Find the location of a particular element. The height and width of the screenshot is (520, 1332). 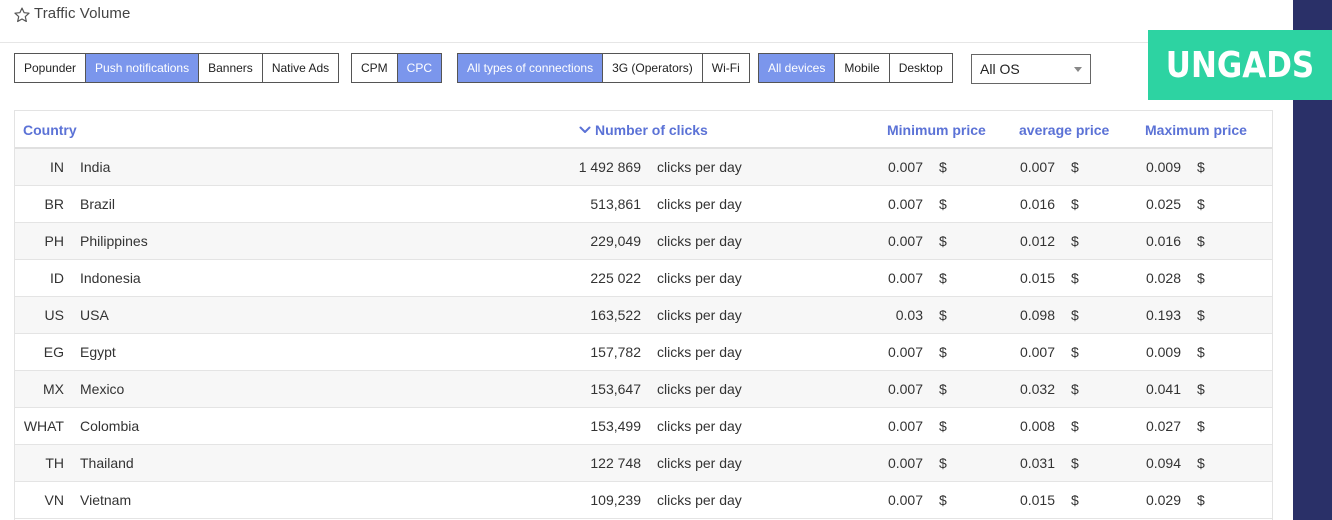

clicks-value: 229,049 is located at coordinates (615, 241).